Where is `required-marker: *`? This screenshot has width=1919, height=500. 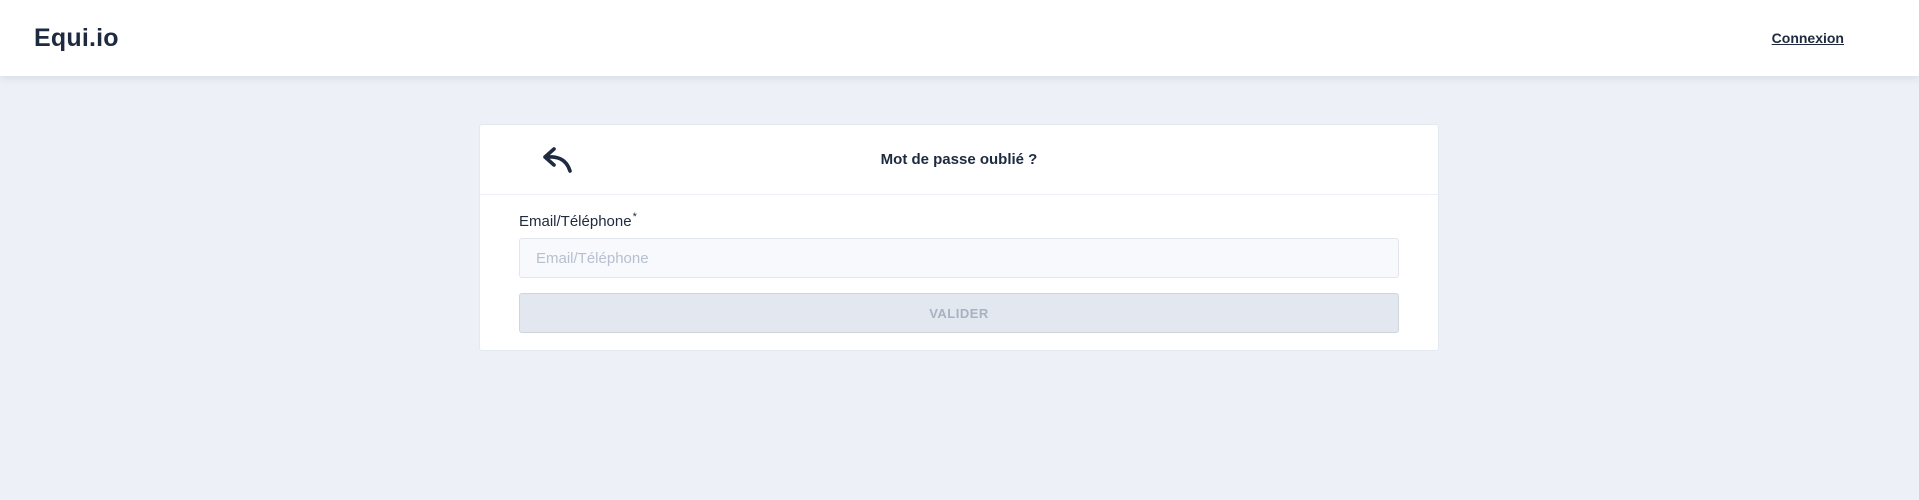
required-marker: * is located at coordinates (634, 217).